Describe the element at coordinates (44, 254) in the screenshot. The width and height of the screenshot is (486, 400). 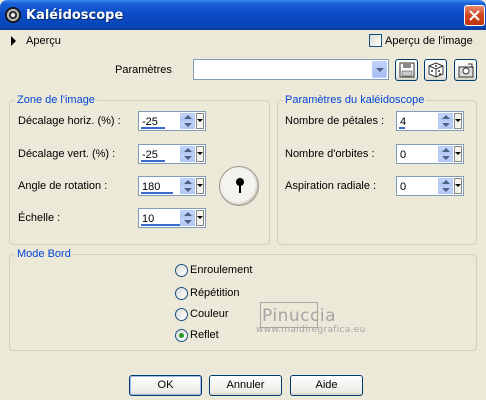
I see `edge-mode-title: Mode Bord` at that location.